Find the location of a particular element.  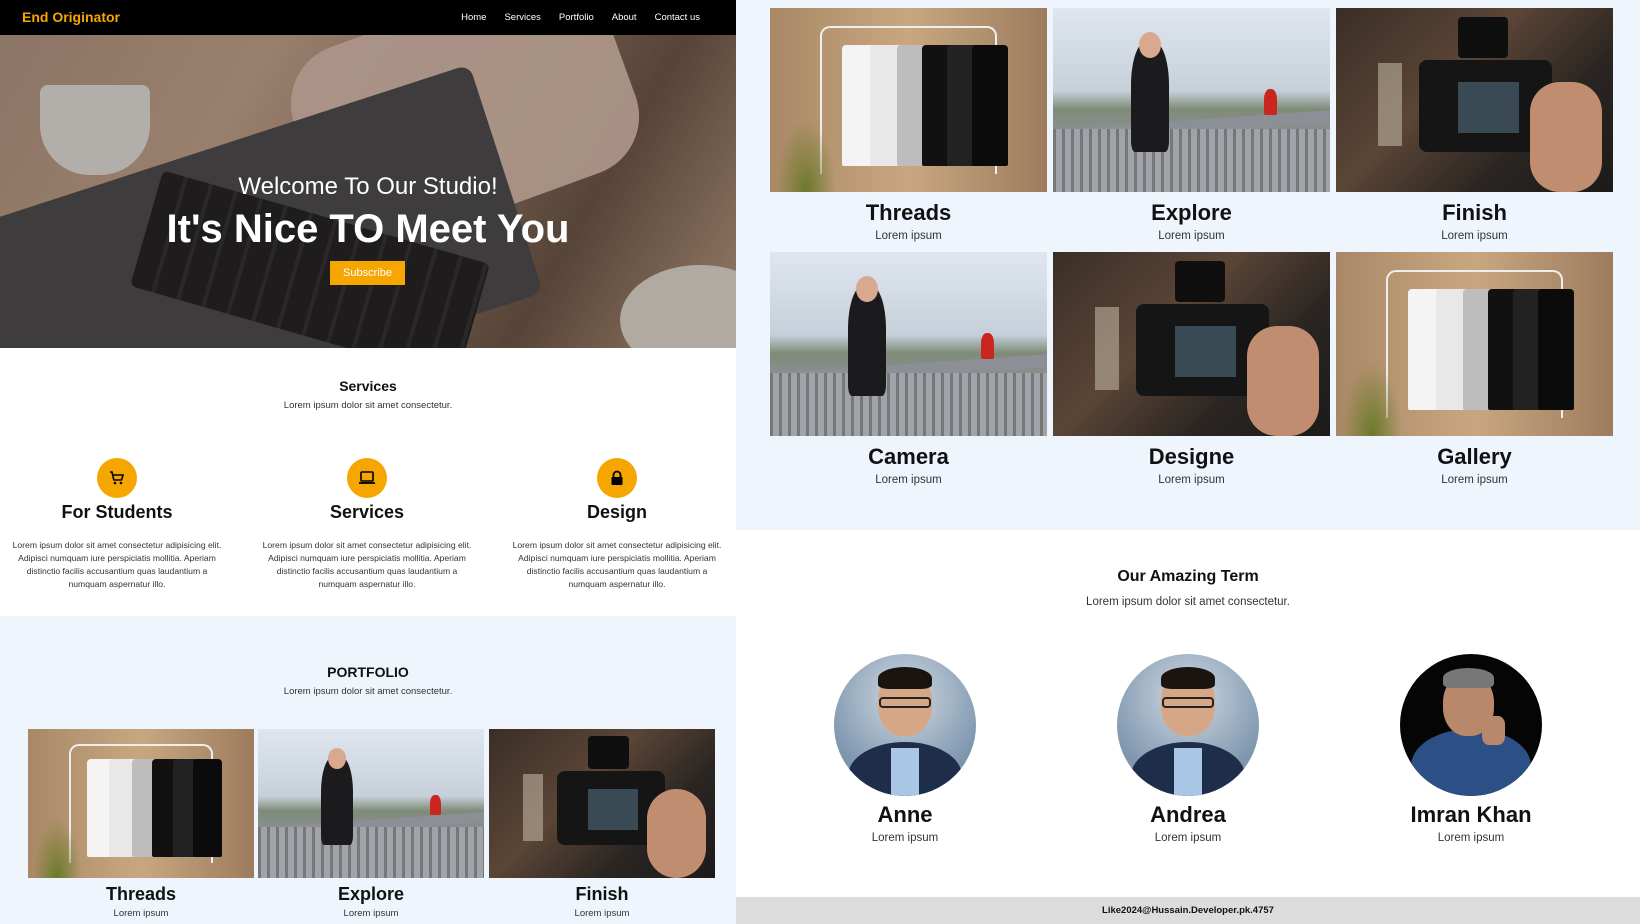

service-title: For Students is located at coordinates (117, 512).